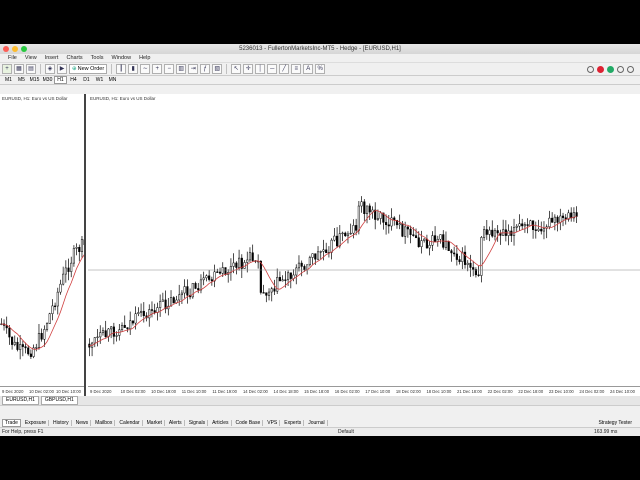 The height and width of the screenshot is (480, 640). What do you see at coordinates (59, 400) in the screenshot?
I see `chart-tab-gbpusd: GBPUSD,H1` at bounding box center [59, 400].